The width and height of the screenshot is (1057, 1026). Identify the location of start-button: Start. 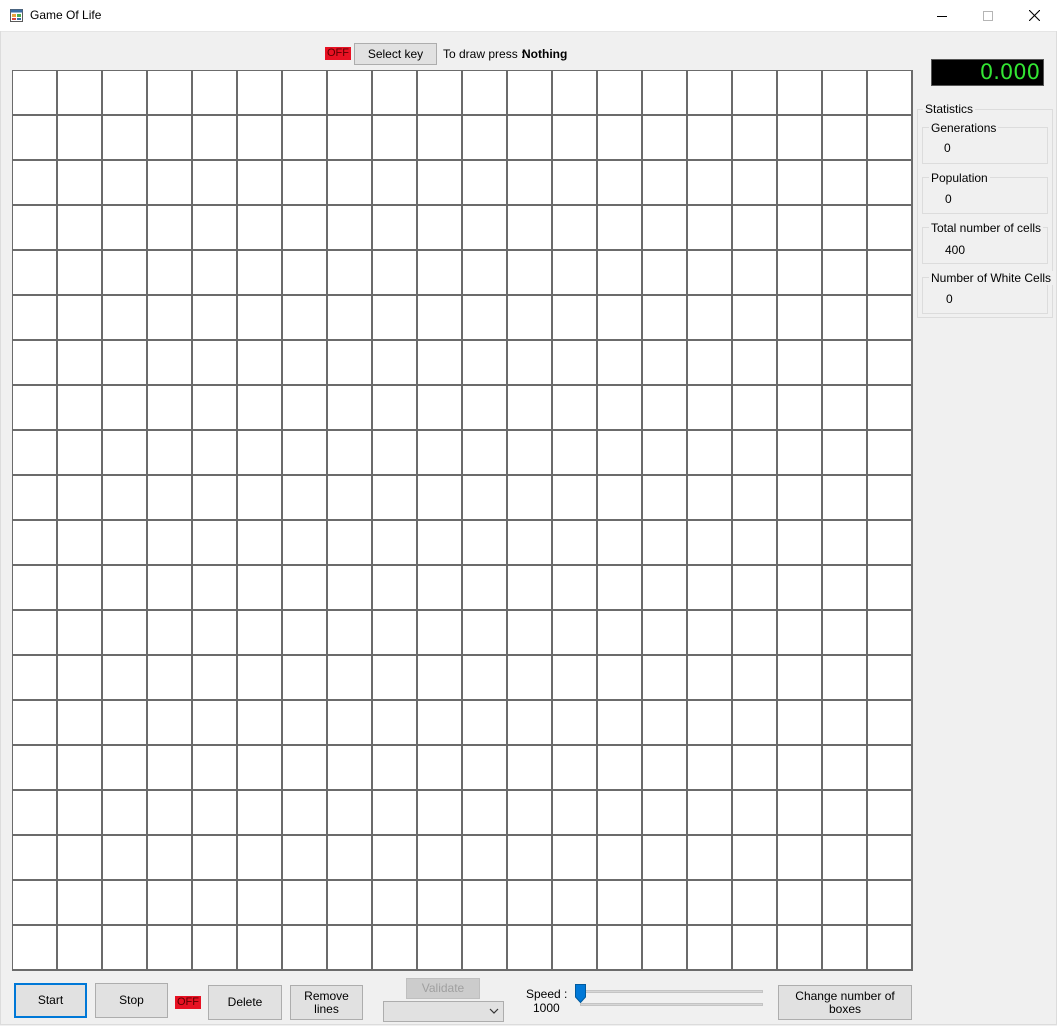
(50, 1000).